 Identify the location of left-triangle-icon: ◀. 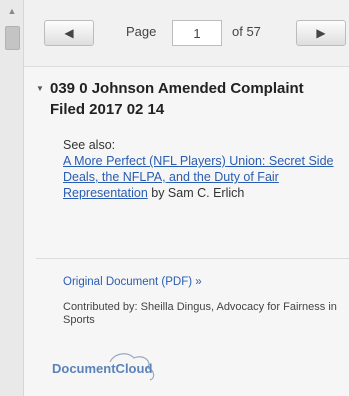
(69, 33).